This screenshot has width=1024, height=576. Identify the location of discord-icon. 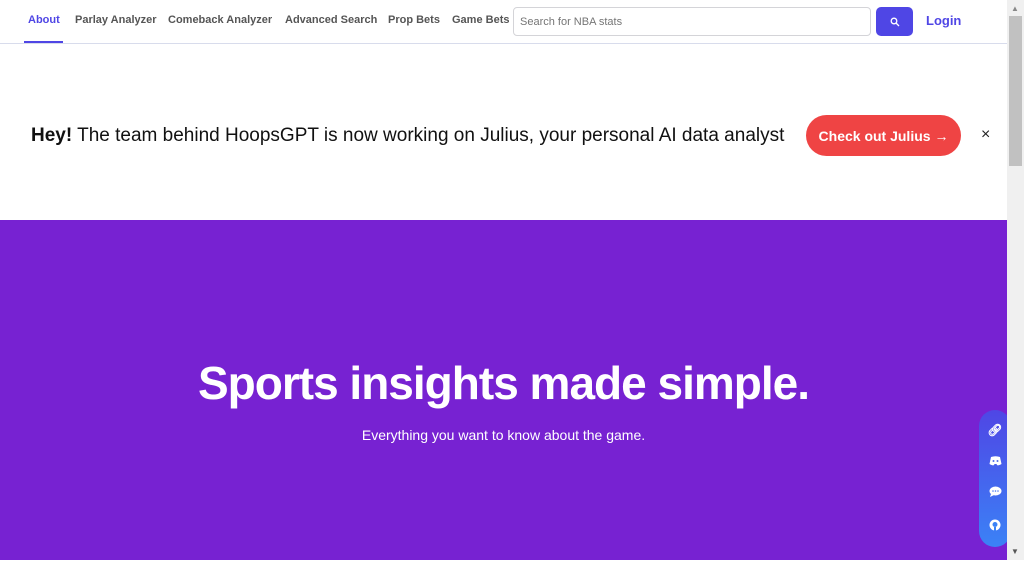
(995, 462).